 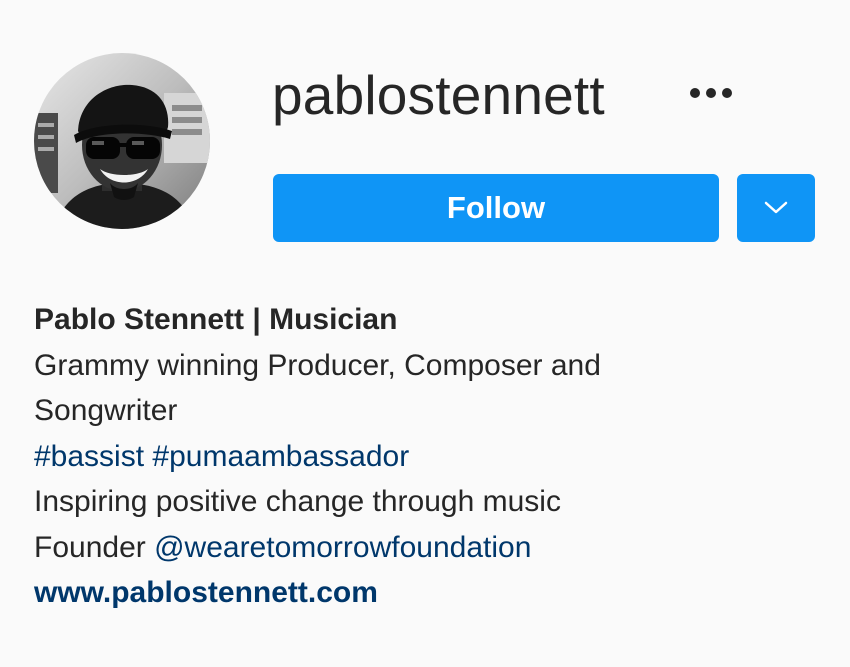 I want to click on suggestions-dropdown-button, so click(x=776, y=208).